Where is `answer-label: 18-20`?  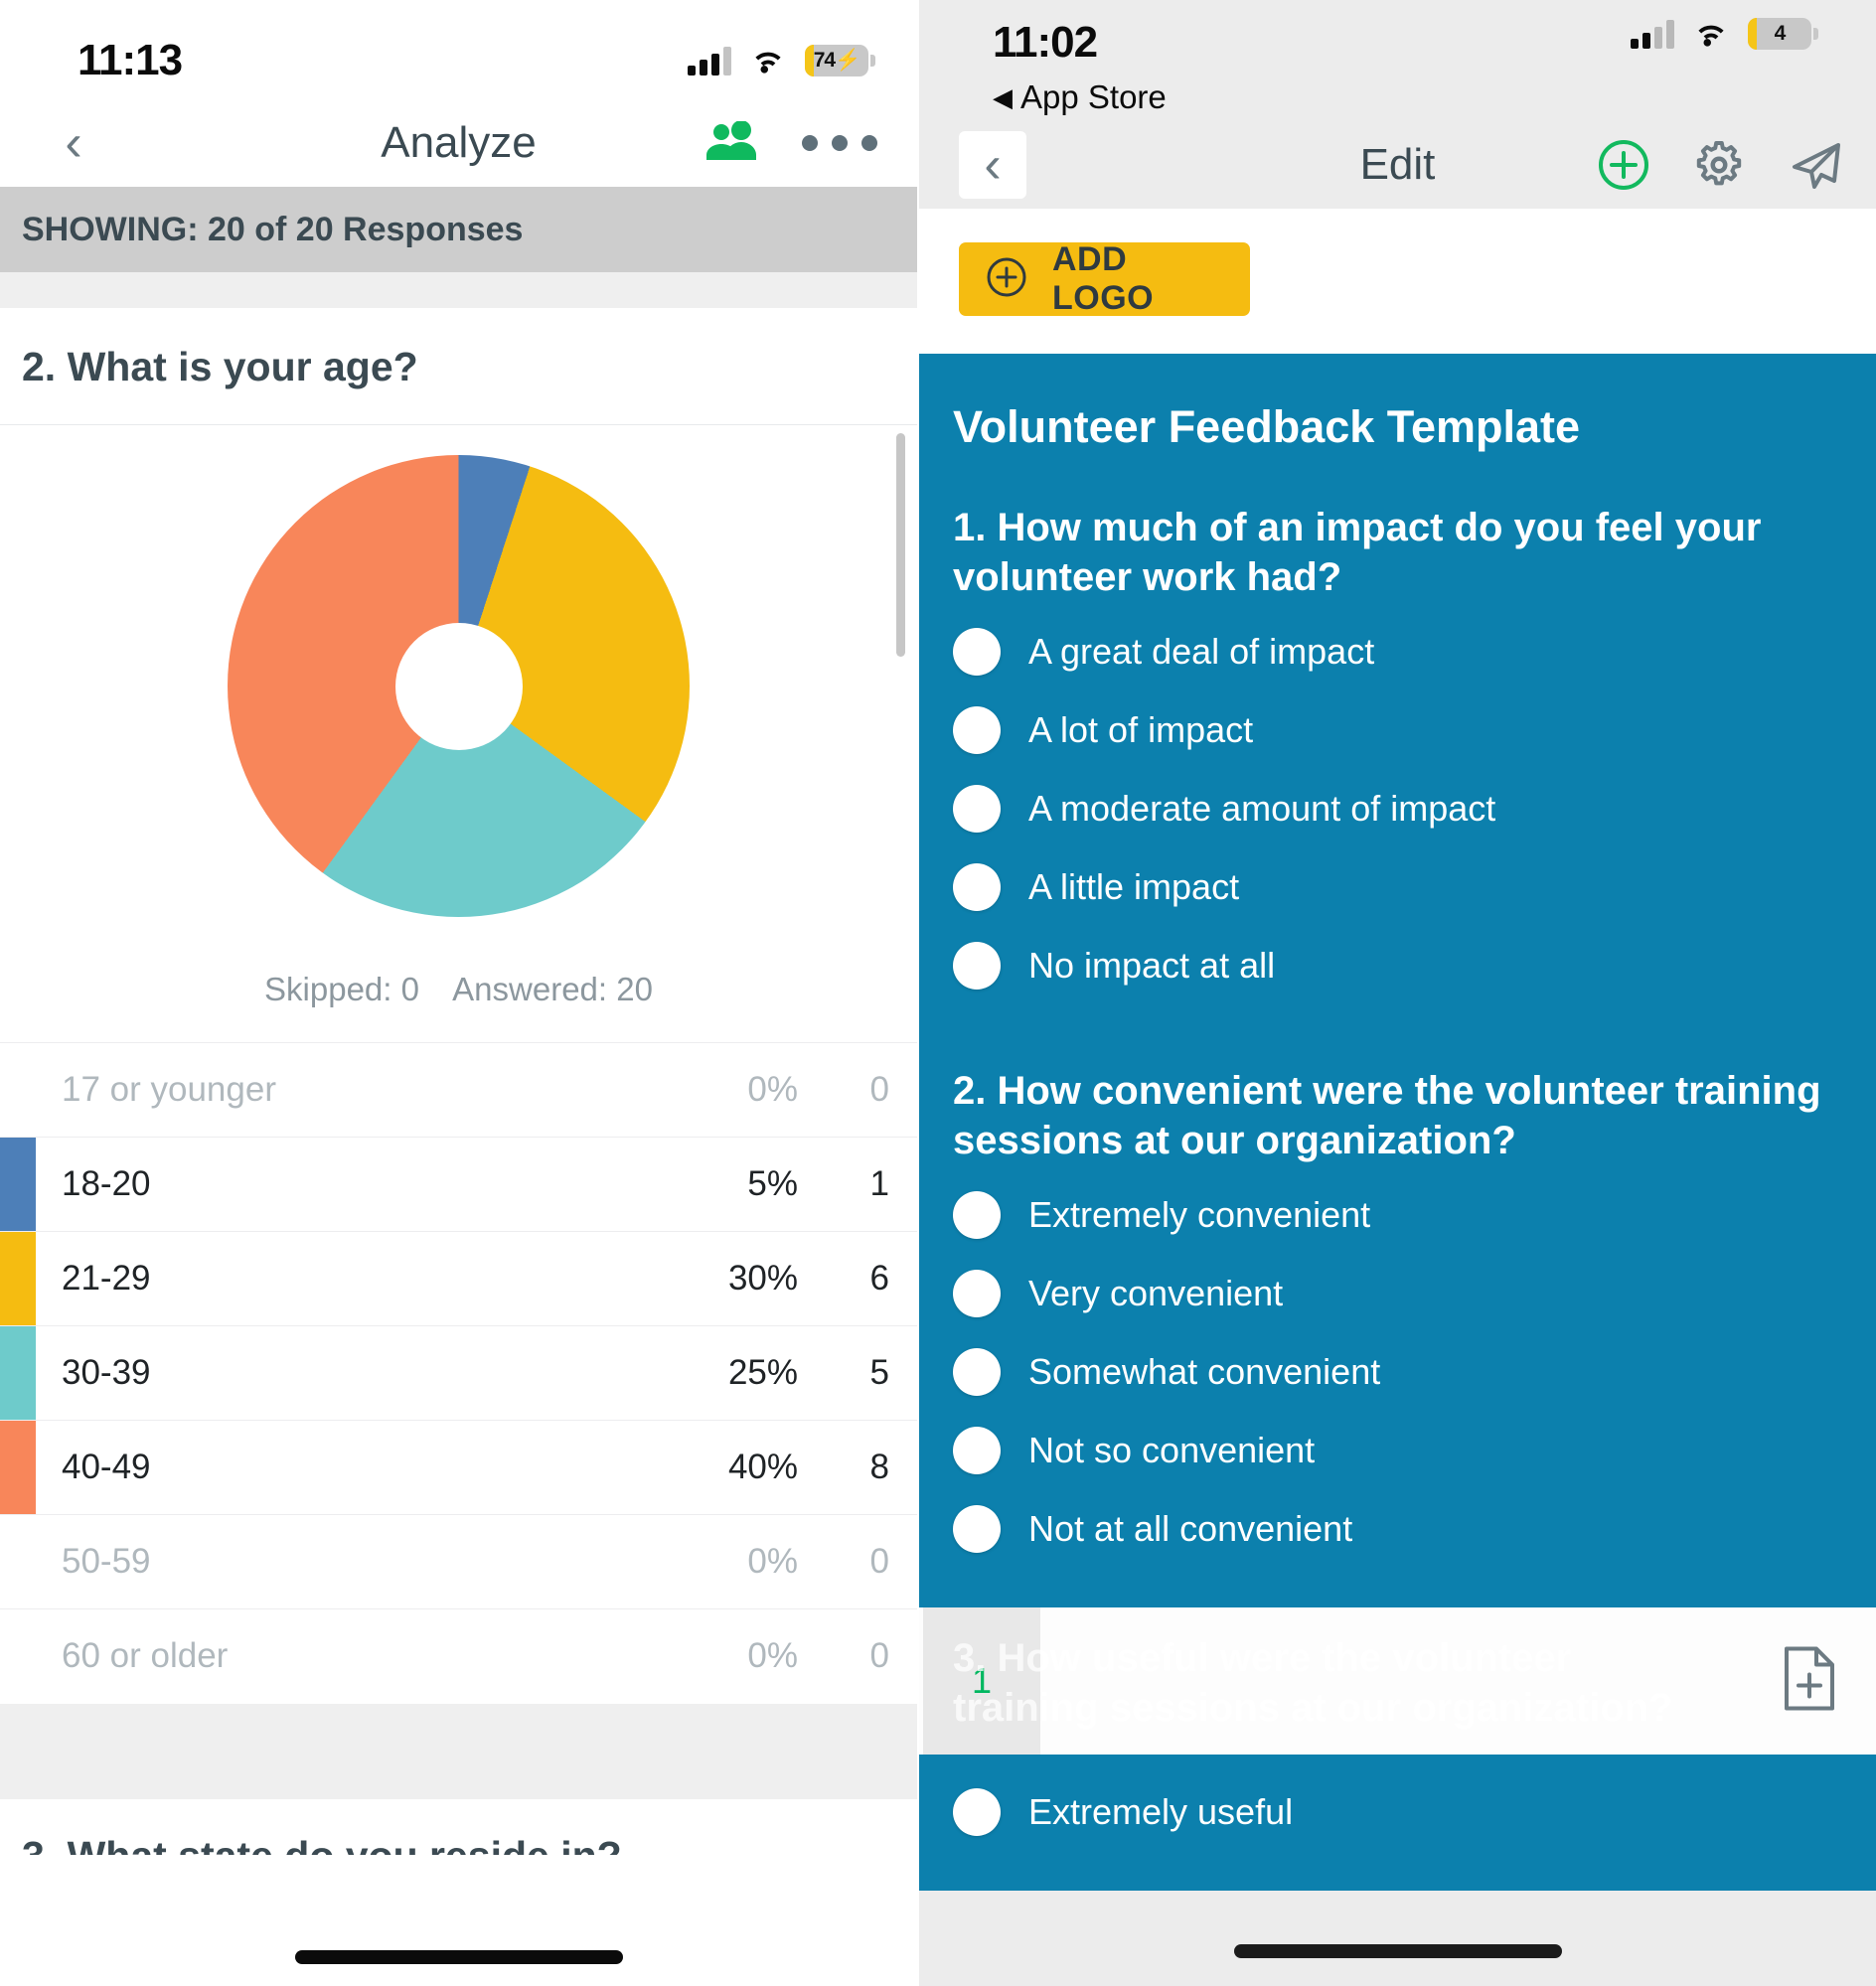
answer-label: 18-20 is located at coordinates (107, 1183).